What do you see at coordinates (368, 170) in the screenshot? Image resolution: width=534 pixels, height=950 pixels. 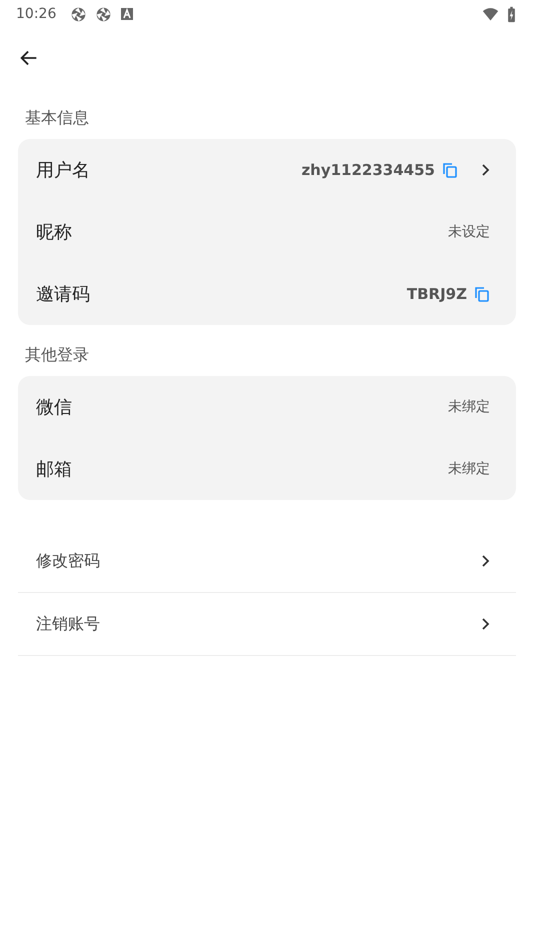 I see `row-value: zhy1122334455` at bounding box center [368, 170].